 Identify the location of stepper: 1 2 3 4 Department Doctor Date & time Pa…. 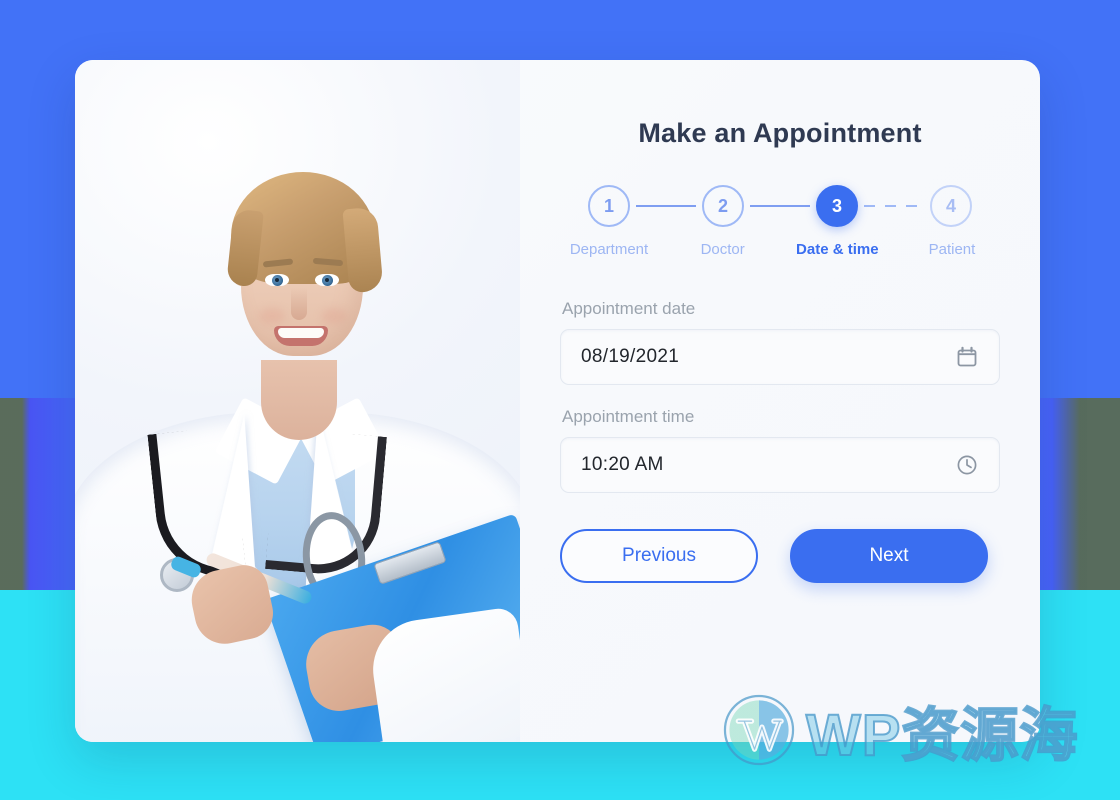
(773, 225).